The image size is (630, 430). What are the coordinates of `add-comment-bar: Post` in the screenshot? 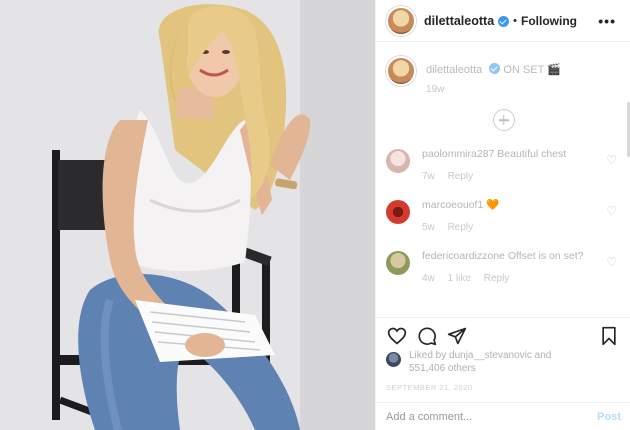 It's located at (503, 416).